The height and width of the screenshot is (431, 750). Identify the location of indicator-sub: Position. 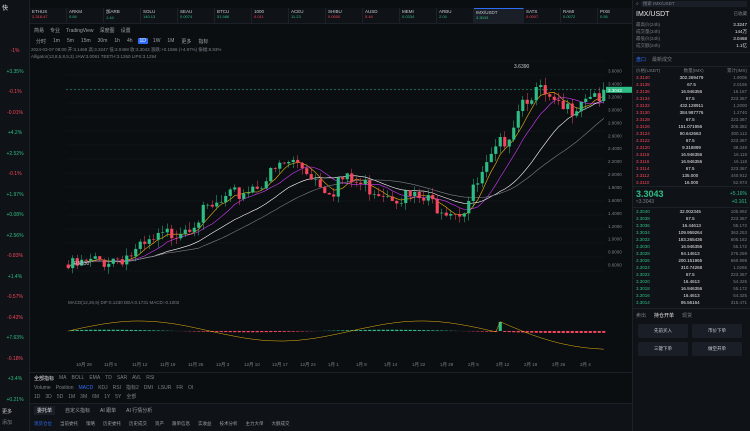
(65, 388).